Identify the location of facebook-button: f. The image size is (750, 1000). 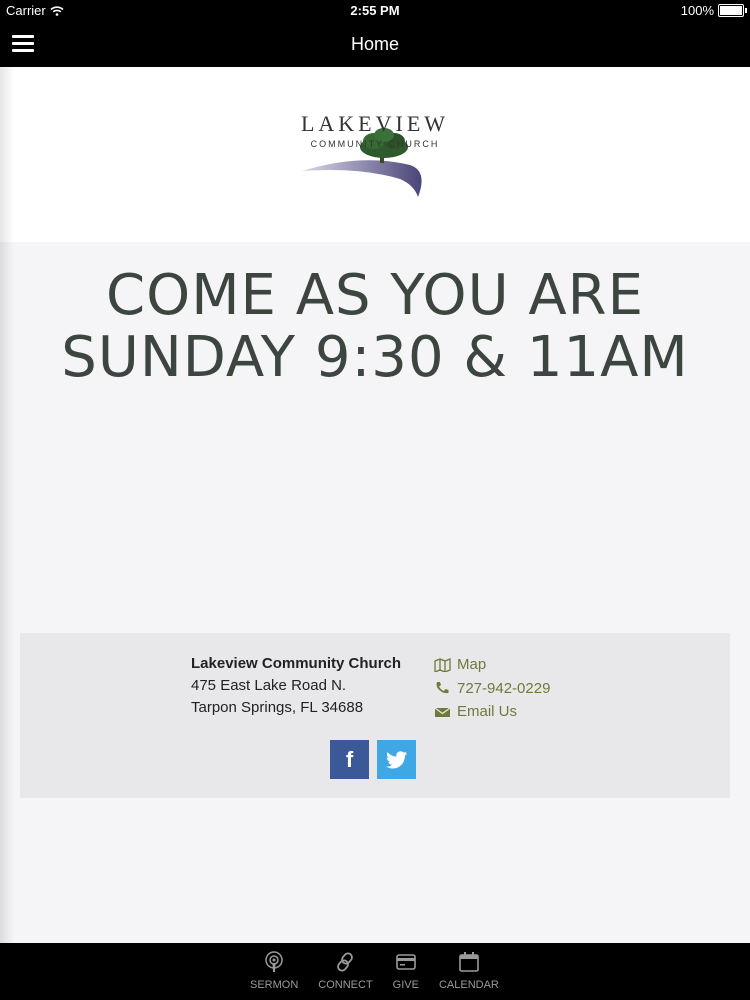
(349, 759).